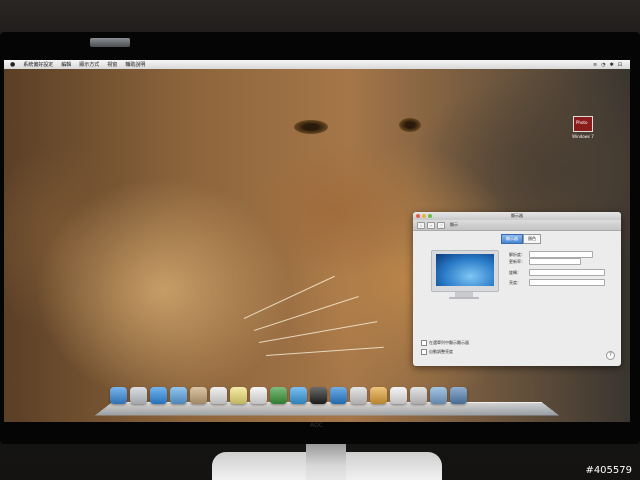  Describe the element at coordinates (110, 42) in the screenshot. I see `webcam` at that location.